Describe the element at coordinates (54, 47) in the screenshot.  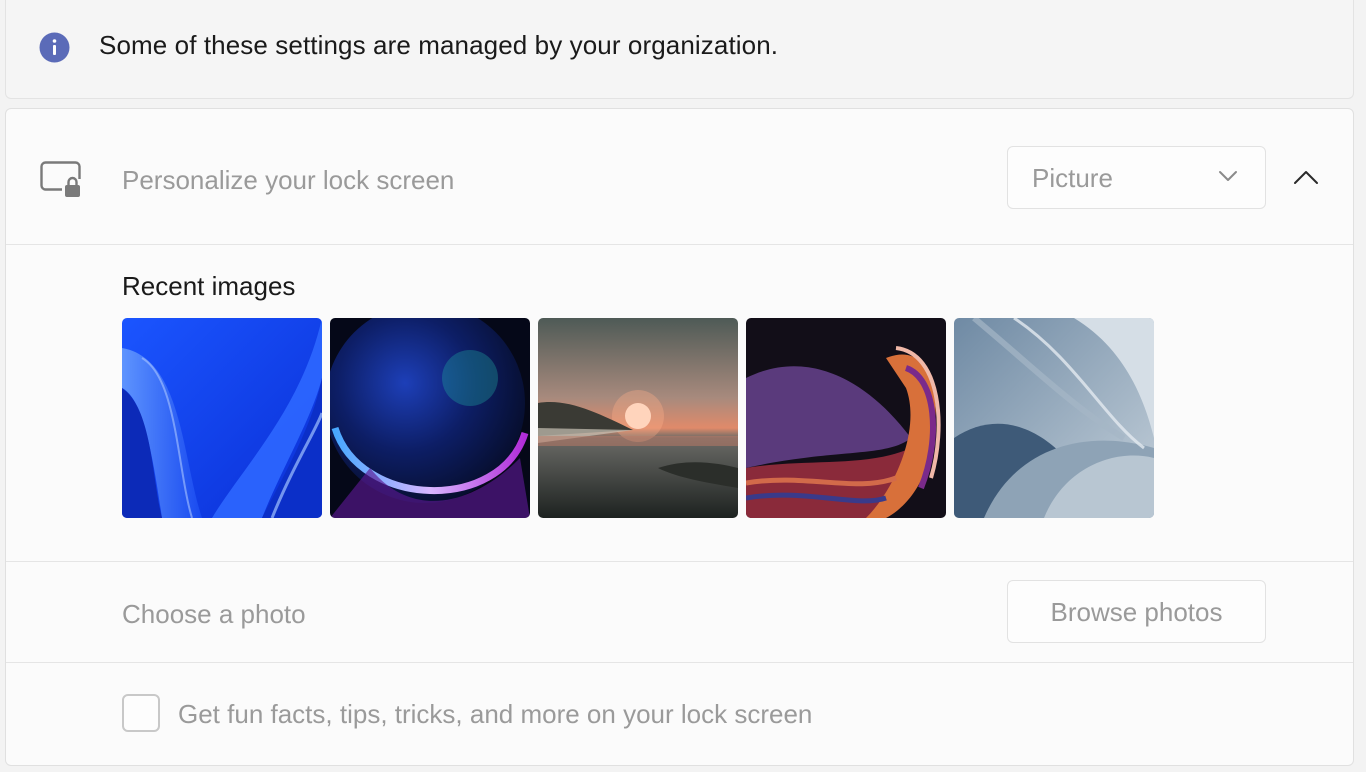
I see `info-icon` at that location.